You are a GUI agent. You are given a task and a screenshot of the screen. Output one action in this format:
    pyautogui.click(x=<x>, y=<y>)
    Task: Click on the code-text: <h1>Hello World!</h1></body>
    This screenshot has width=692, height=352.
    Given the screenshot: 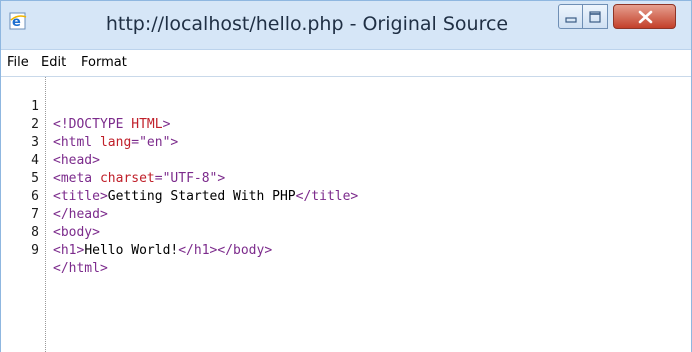 What is the action you would take?
    pyautogui.click(x=163, y=250)
    